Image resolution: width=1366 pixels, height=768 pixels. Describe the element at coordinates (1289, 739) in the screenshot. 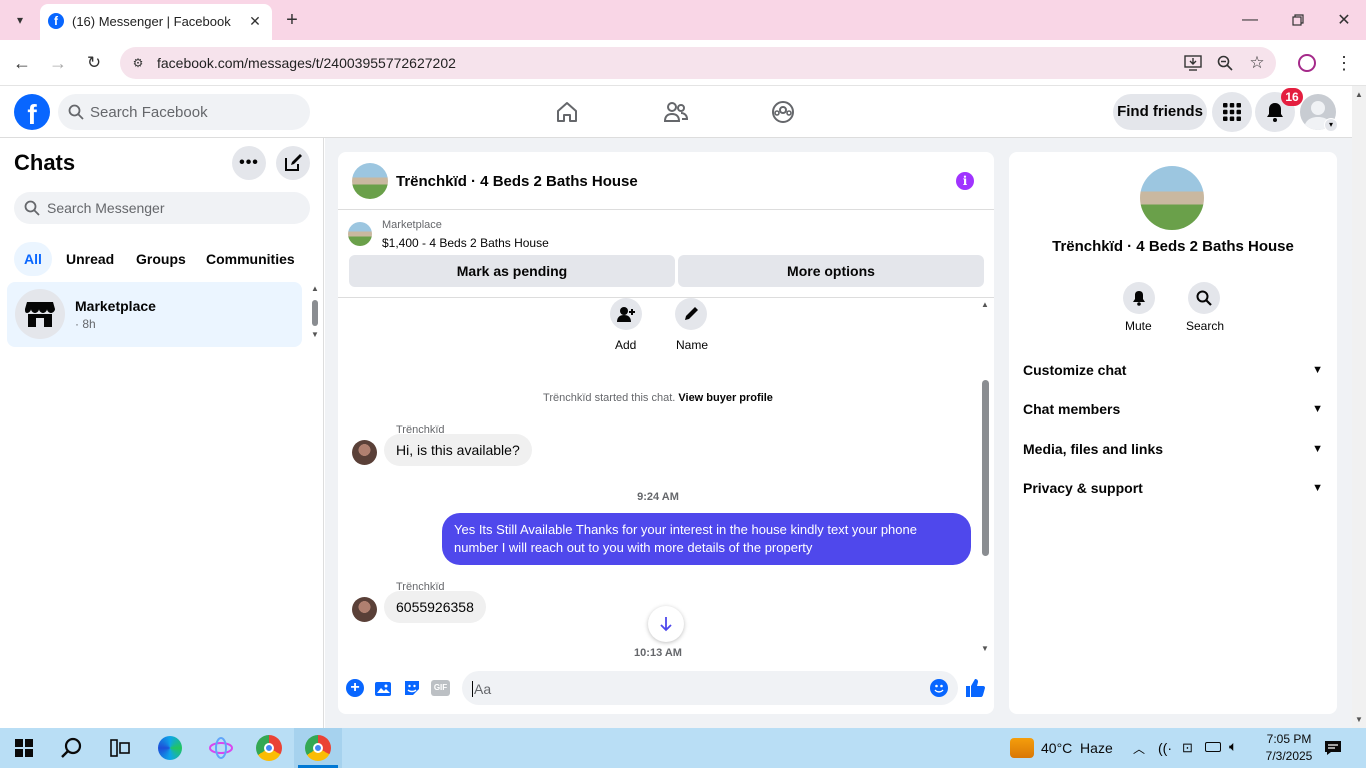

I see `clock-time: 7:05 PM` at that location.